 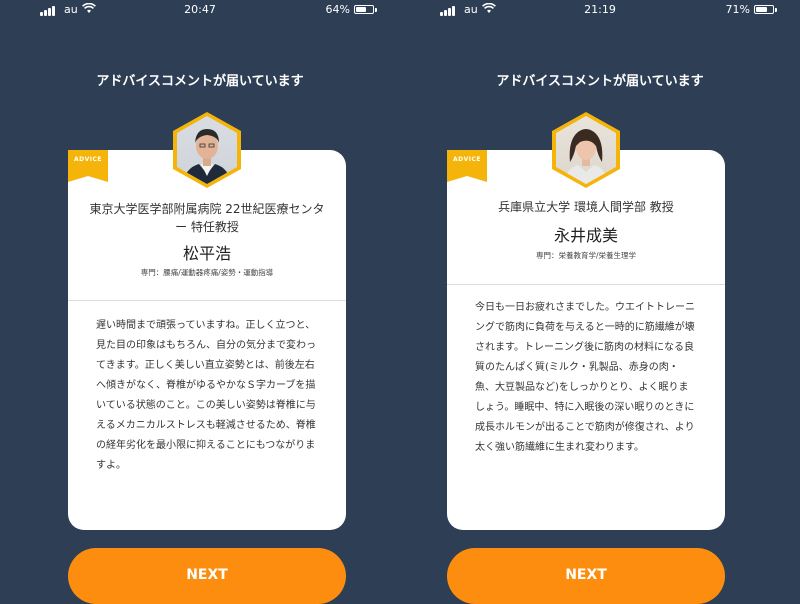 I want to click on status-bar: au 21:19 71%, so click(x=600, y=10).